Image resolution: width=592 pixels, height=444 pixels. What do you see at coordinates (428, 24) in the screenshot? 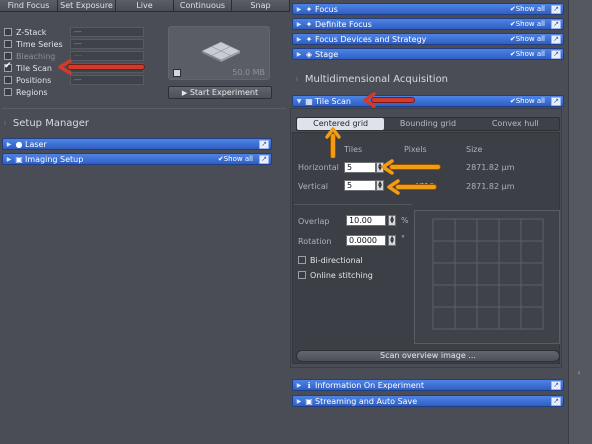
I see `definite-focus-tool: ▶ ✦ Definite Focus ✔Show all ↗` at bounding box center [428, 24].